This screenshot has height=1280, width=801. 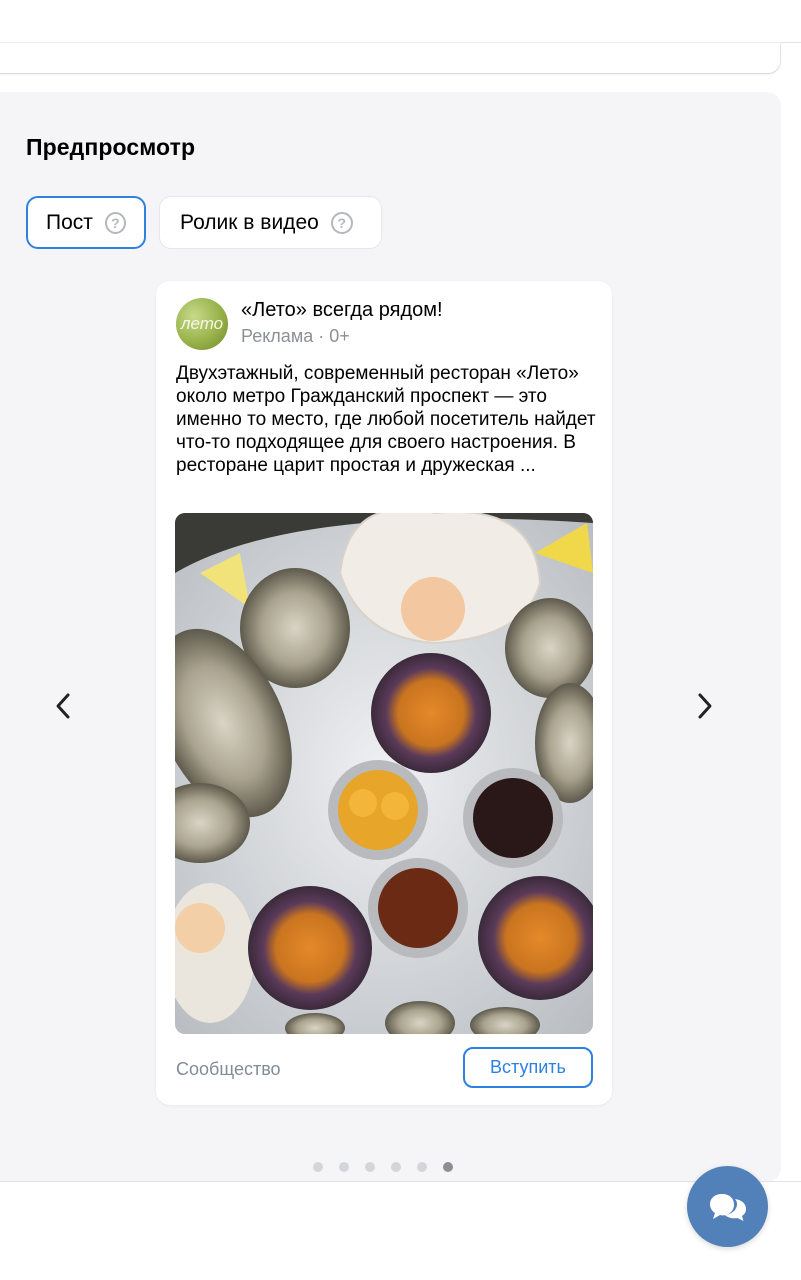 What do you see at coordinates (249, 222) in the screenshot?
I see `tab-video-clip-label: Ролик в видео` at bounding box center [249, 222].